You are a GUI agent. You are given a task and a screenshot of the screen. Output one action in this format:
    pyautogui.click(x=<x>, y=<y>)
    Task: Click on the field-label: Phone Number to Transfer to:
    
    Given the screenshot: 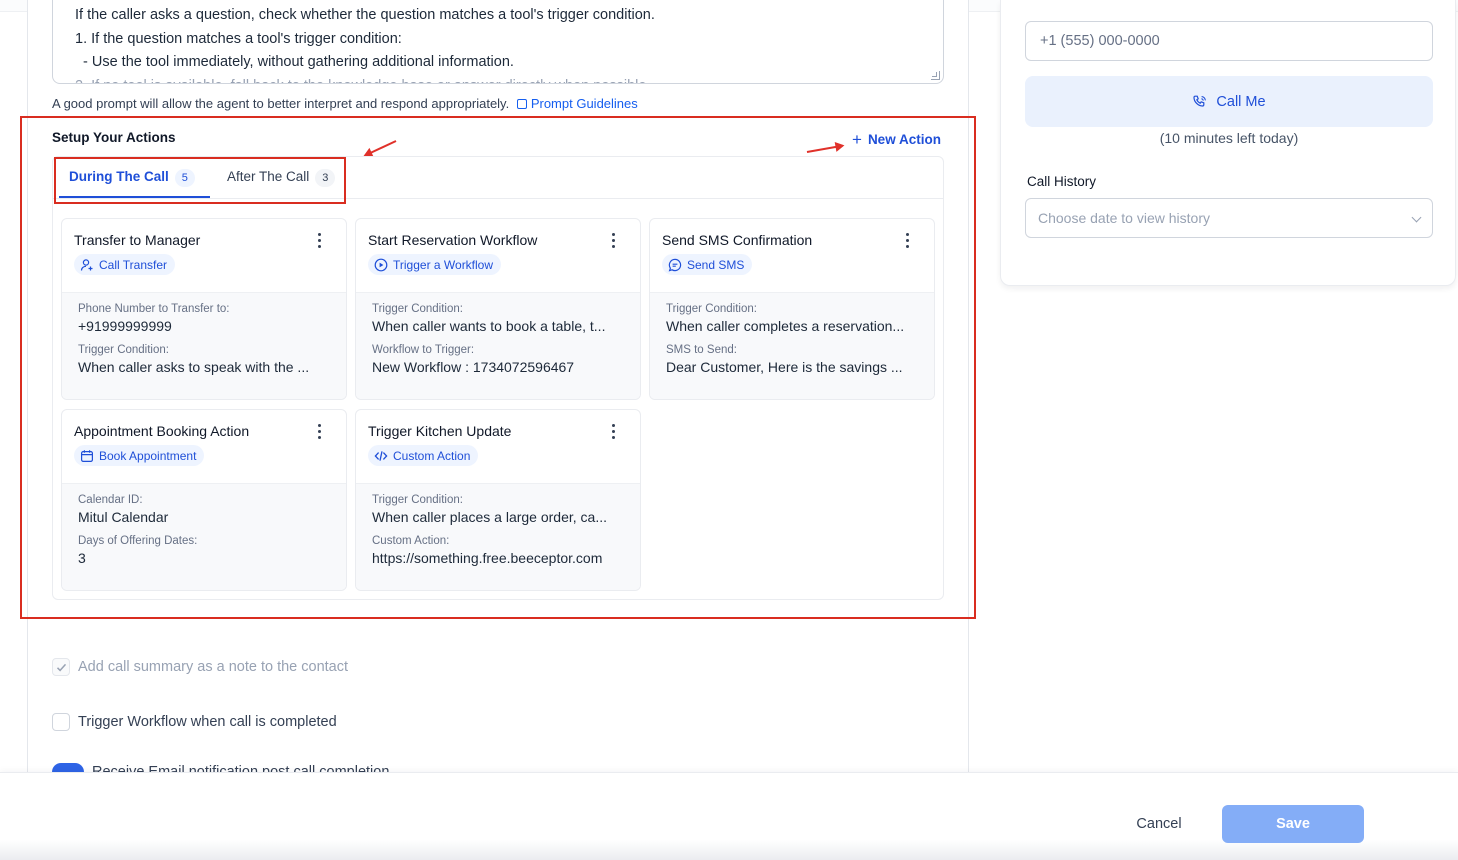 What is the action you would take?
    pyautogui.click(x=154, y=309)
    